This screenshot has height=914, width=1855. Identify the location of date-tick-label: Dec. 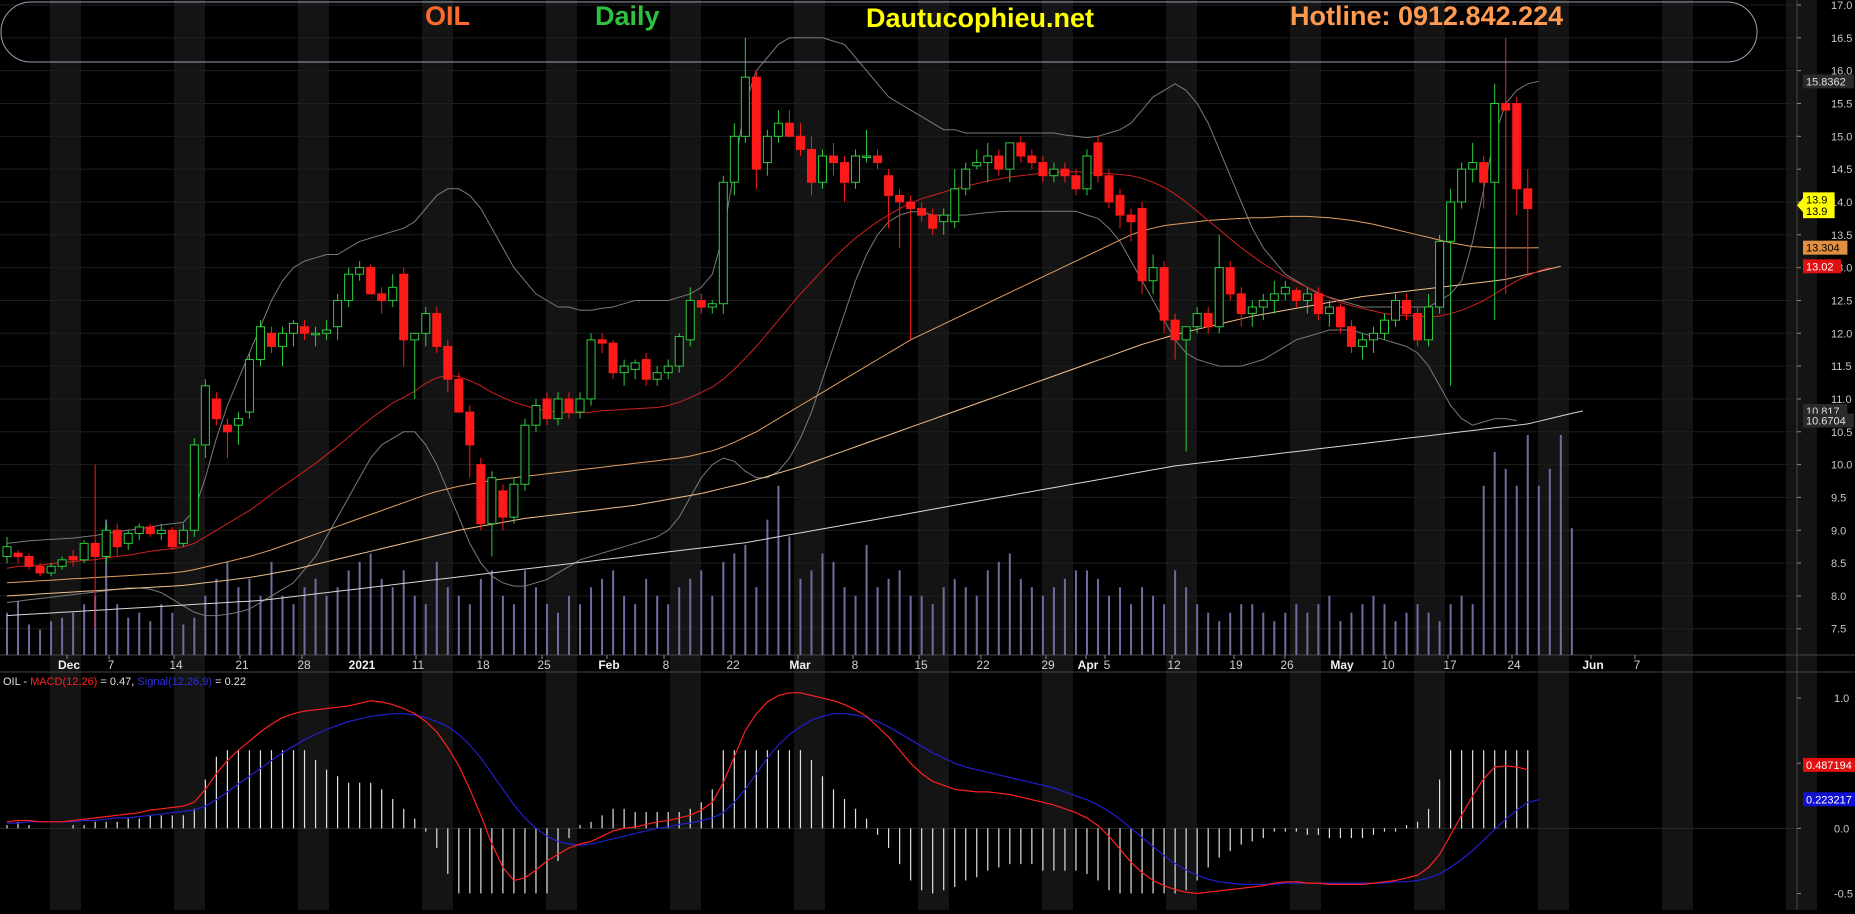
(69, 665).